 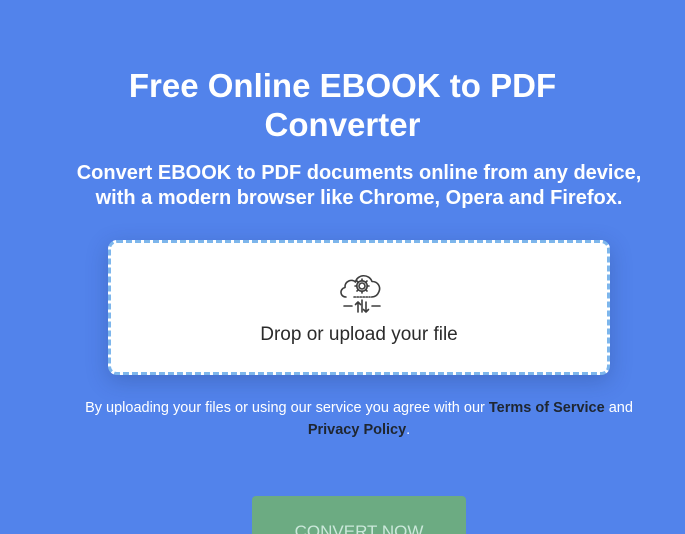 What do you see at coordinates (342, 124) in the screenshot?
I see `page-title-line-2: Converter` at bounding box center [342, 124].